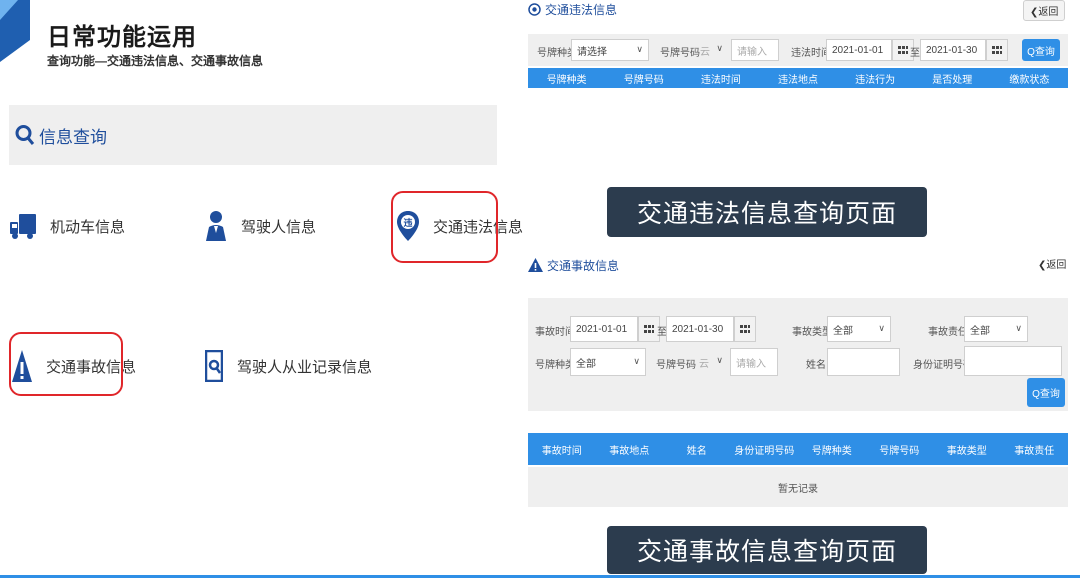 This screenshot has width=1080, height=578. Describe the element at coordinates (711, 362) in the screenshot. I see `accident-plate-prefix-select: 云 ∨` at that location.